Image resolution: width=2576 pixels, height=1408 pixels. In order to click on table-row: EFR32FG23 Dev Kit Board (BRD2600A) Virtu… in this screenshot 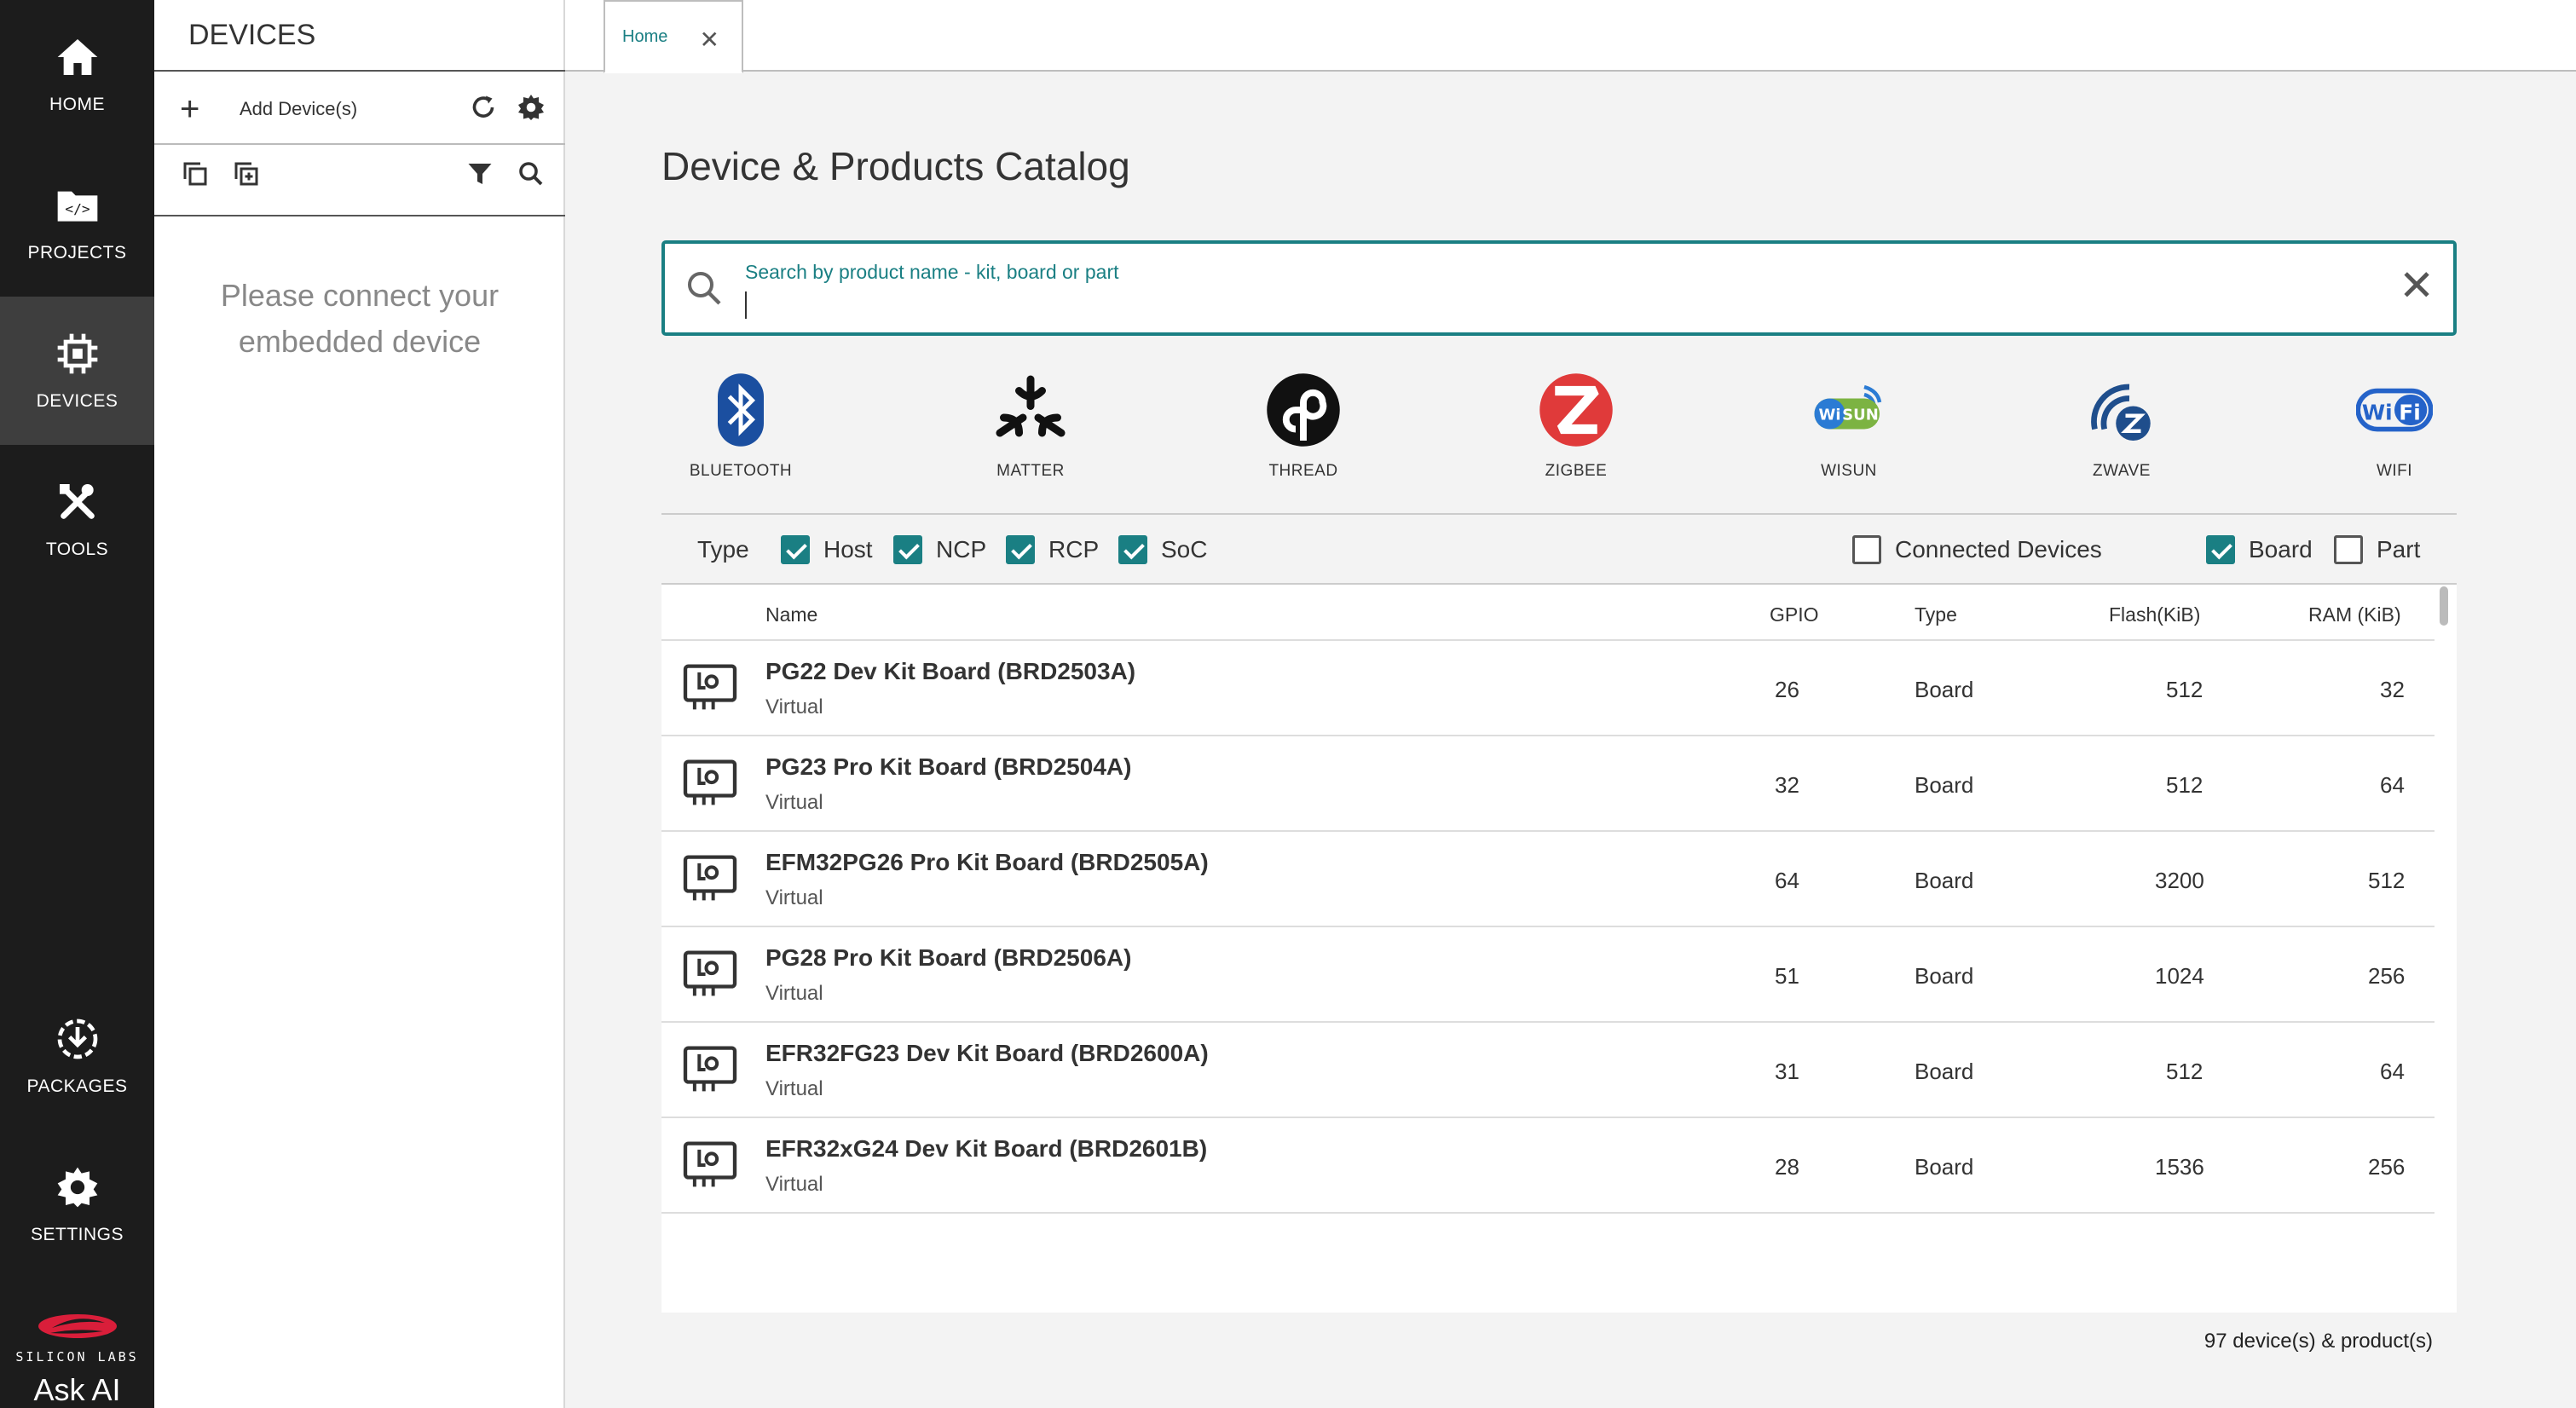, I will do `click(1547, 1071)`.